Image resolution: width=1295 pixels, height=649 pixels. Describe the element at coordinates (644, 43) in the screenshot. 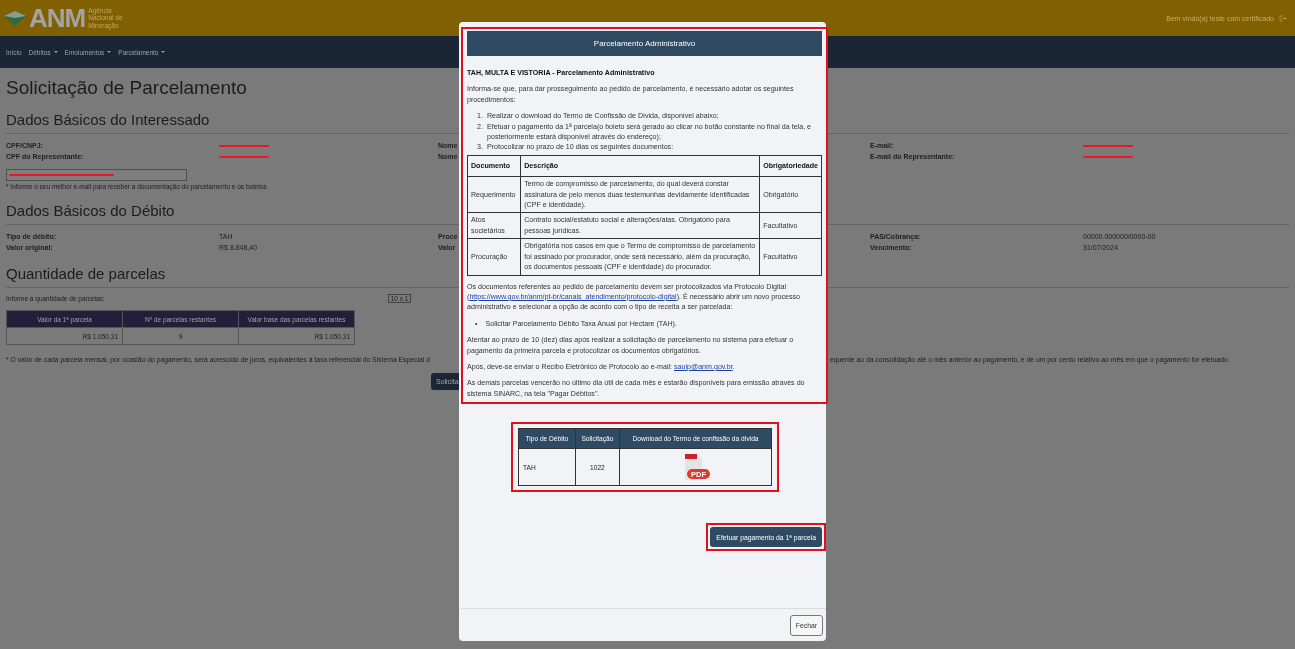

I see `modal-title: Parcelamento Administrativo` at that location.